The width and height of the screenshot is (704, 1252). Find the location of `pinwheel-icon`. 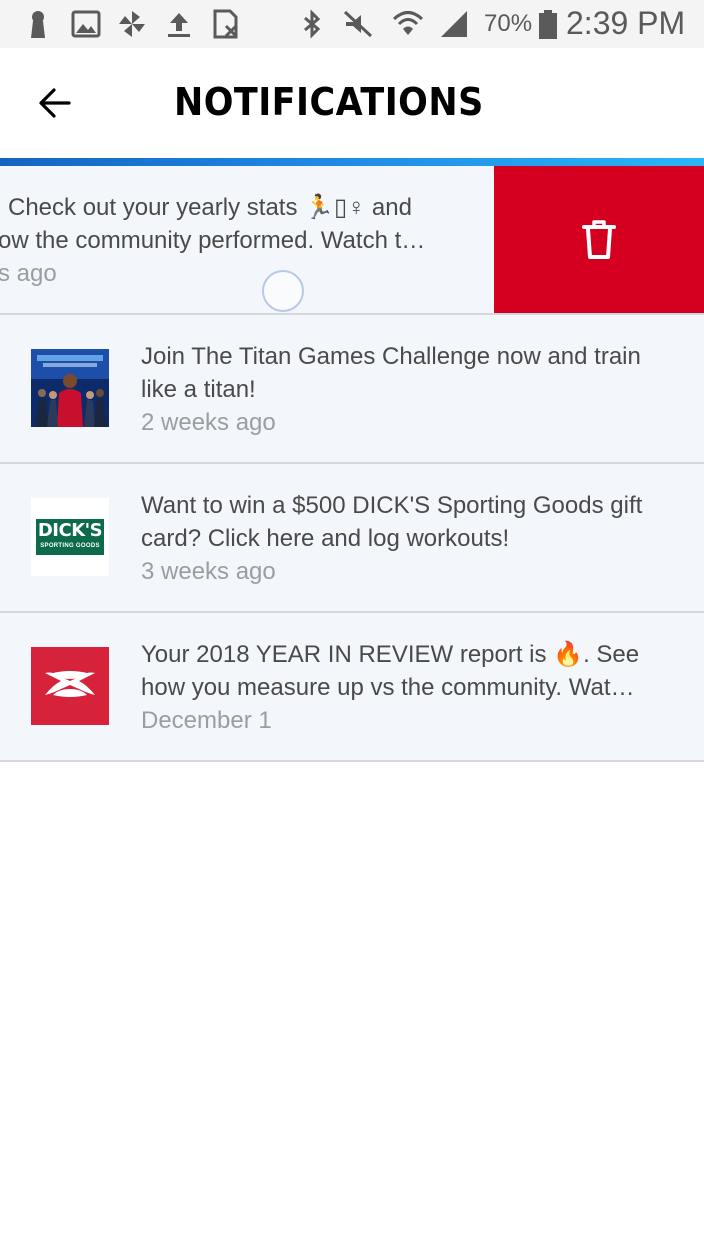

pinwheel-icon is located at coordinates (132, 24).